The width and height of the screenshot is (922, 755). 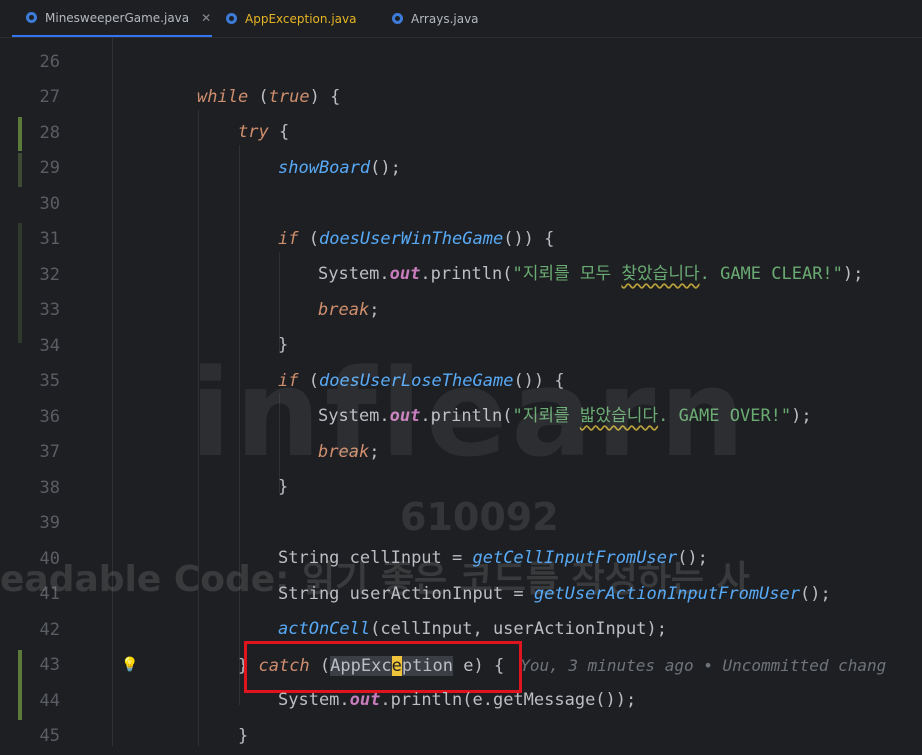 What do you see at coordinates (49, 417) in the screenshot?
I see `line-number: 36` at bounding box center [49, 417].